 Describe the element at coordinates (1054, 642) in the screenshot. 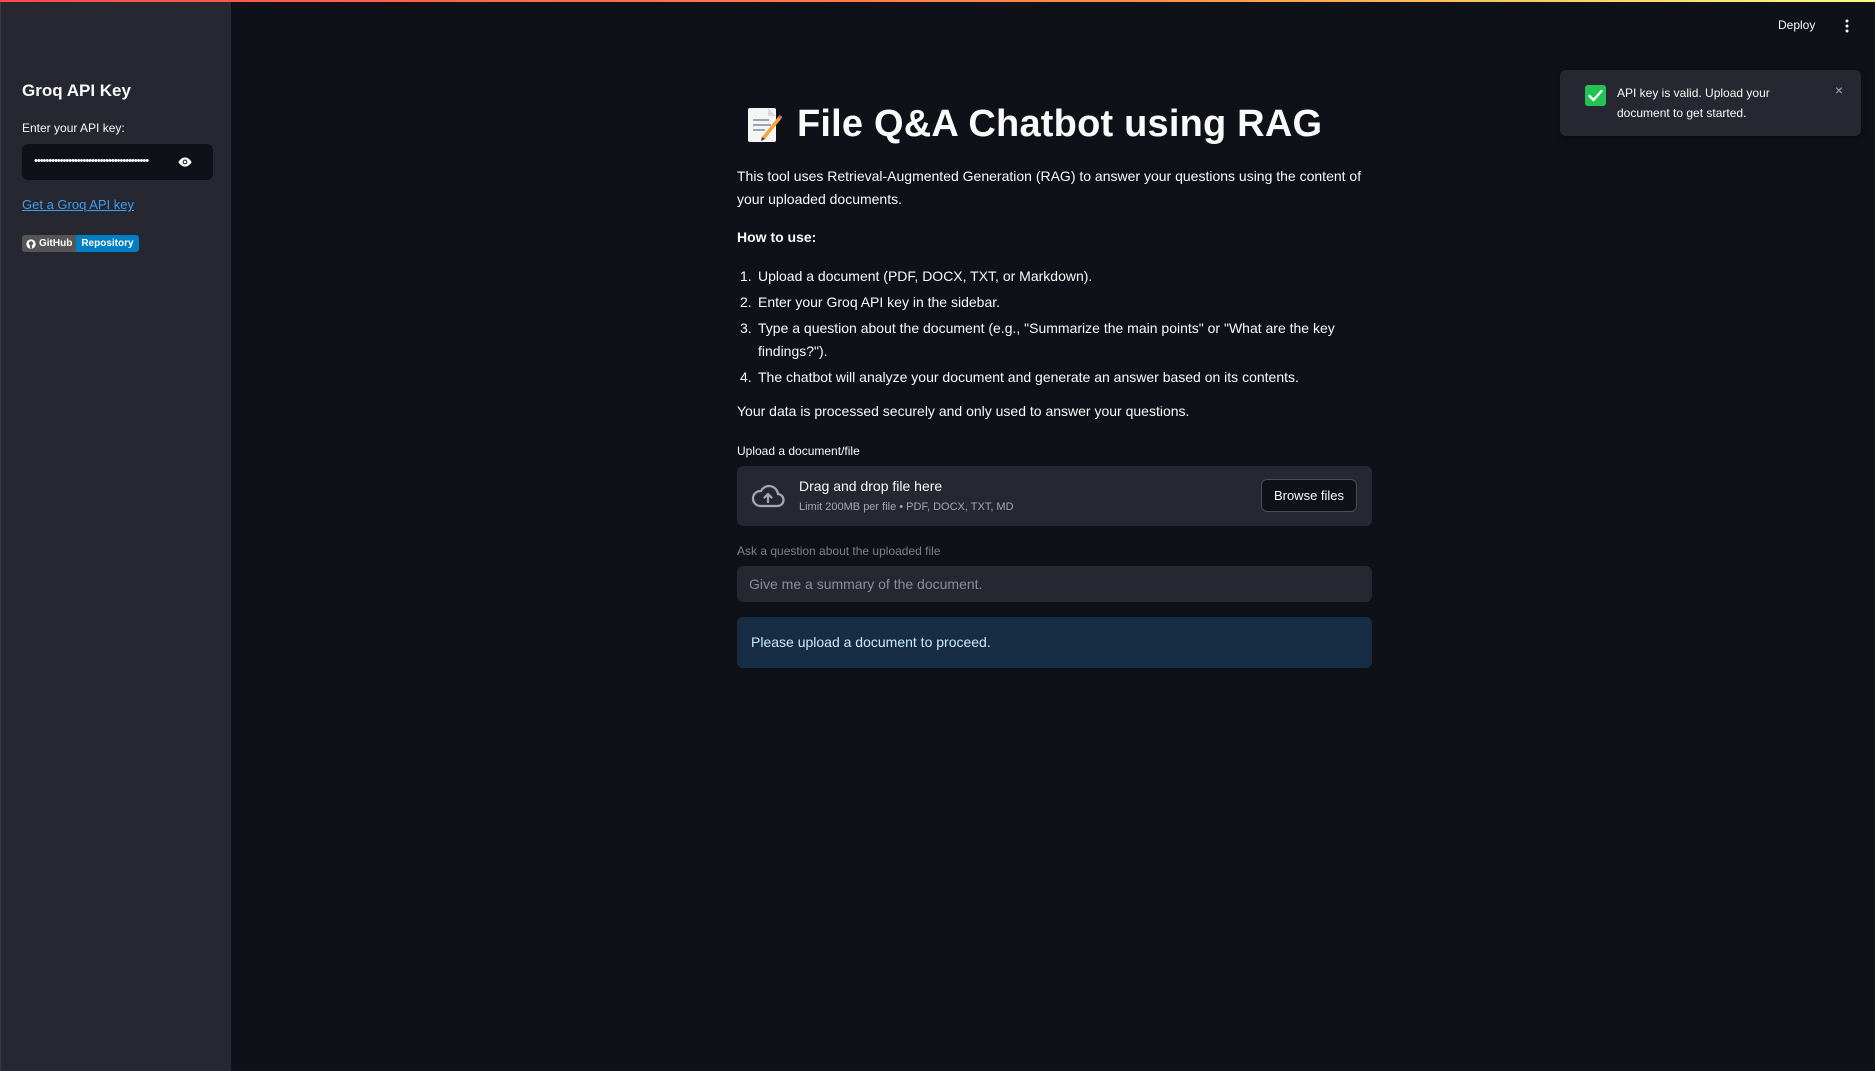

I see `info-alert: Please upload a document to proceed.` at that location.